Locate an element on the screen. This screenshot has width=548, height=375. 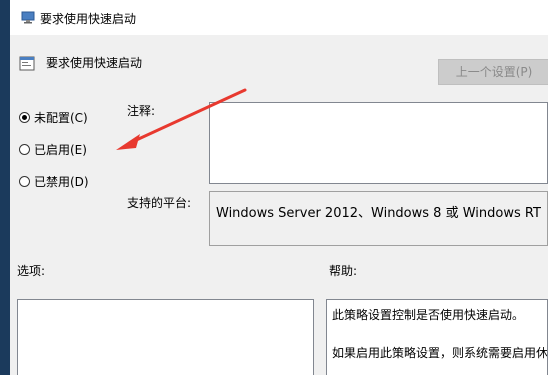
window-title: 要求使用快速启动 is located at coordinates (88, 19).